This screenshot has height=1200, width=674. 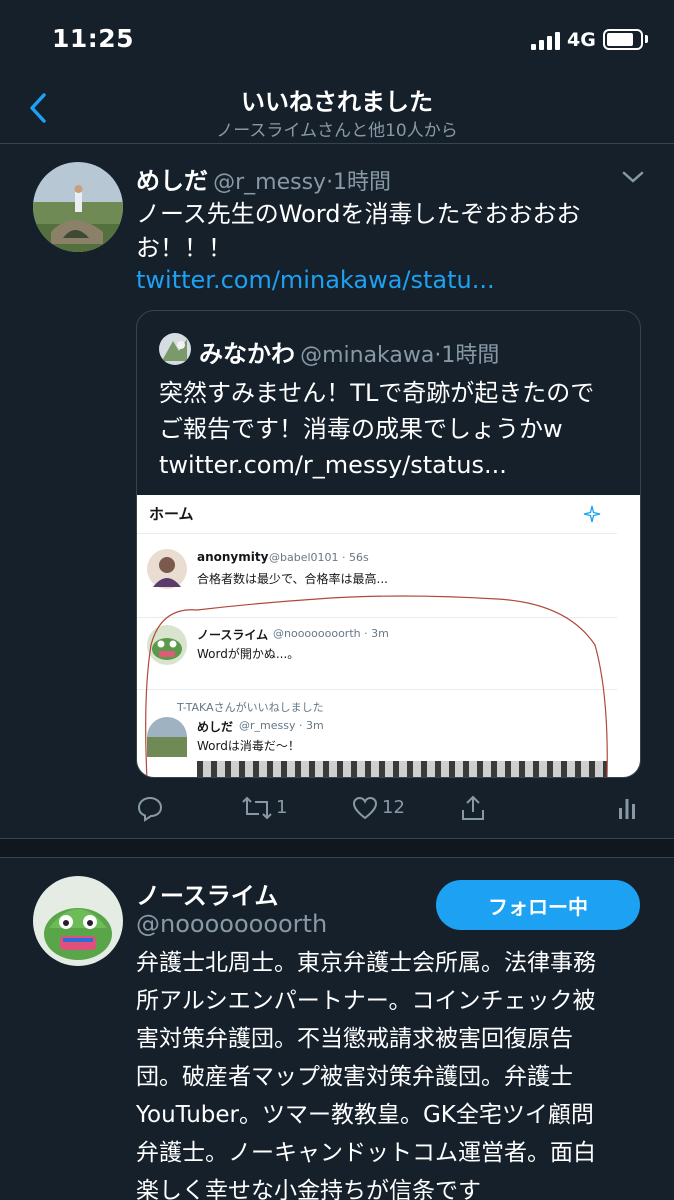 What do you see at coordinates (207, 893) in the screenshot?
I see `profile-name: ノースライム` at bounding box center [207, 893].